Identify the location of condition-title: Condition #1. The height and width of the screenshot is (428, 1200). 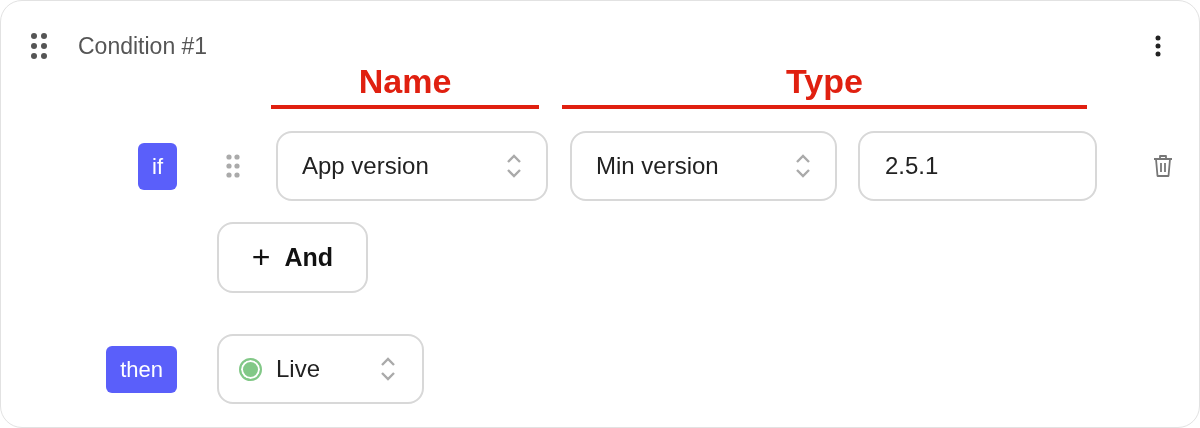
(143, 46).